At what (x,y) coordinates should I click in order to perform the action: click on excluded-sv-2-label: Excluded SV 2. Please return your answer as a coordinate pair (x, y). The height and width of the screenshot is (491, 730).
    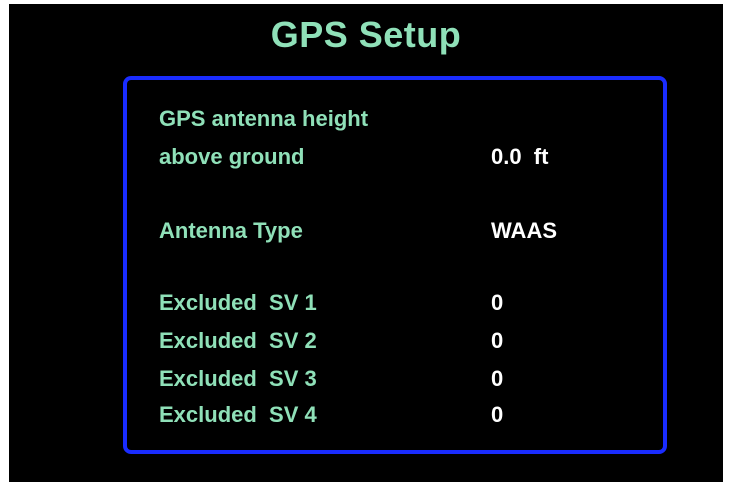
    Looking at the image, I should click on (238, 340).